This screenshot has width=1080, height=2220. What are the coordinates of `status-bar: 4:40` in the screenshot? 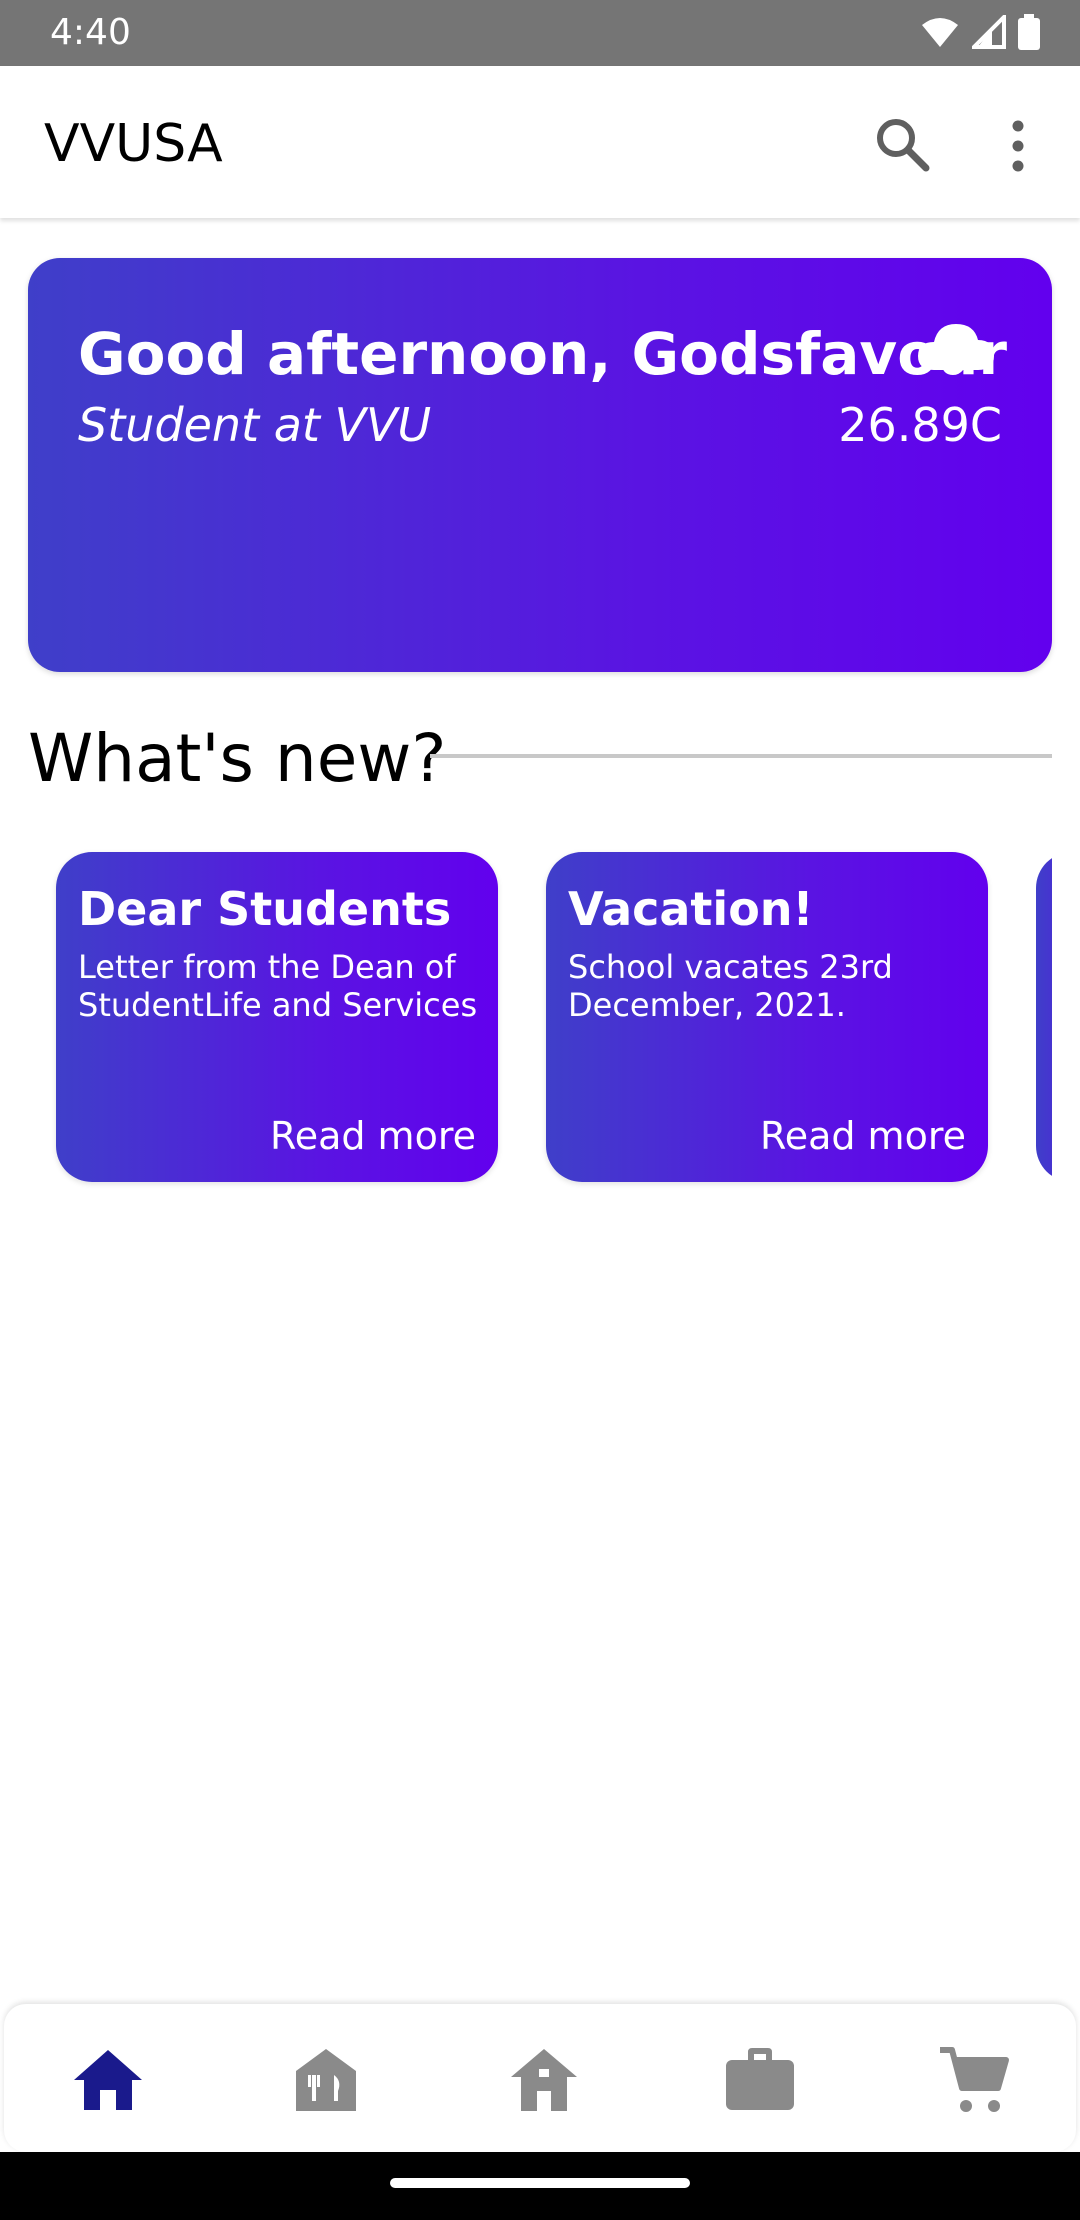 It's located at (540, 33).